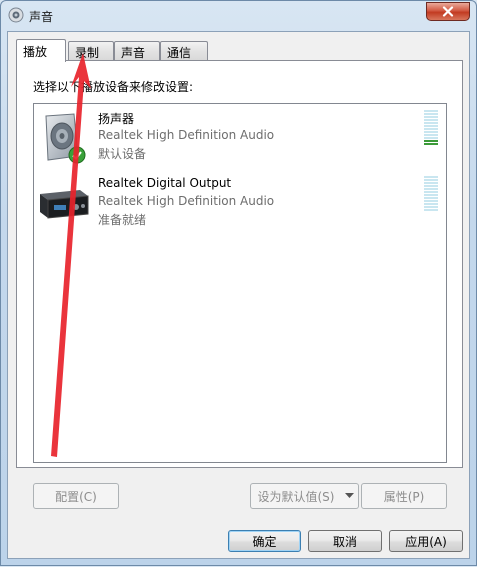 This screenshot has height=567, width=477. I want to click on properties-button: 属性(P), so click(404, 496).